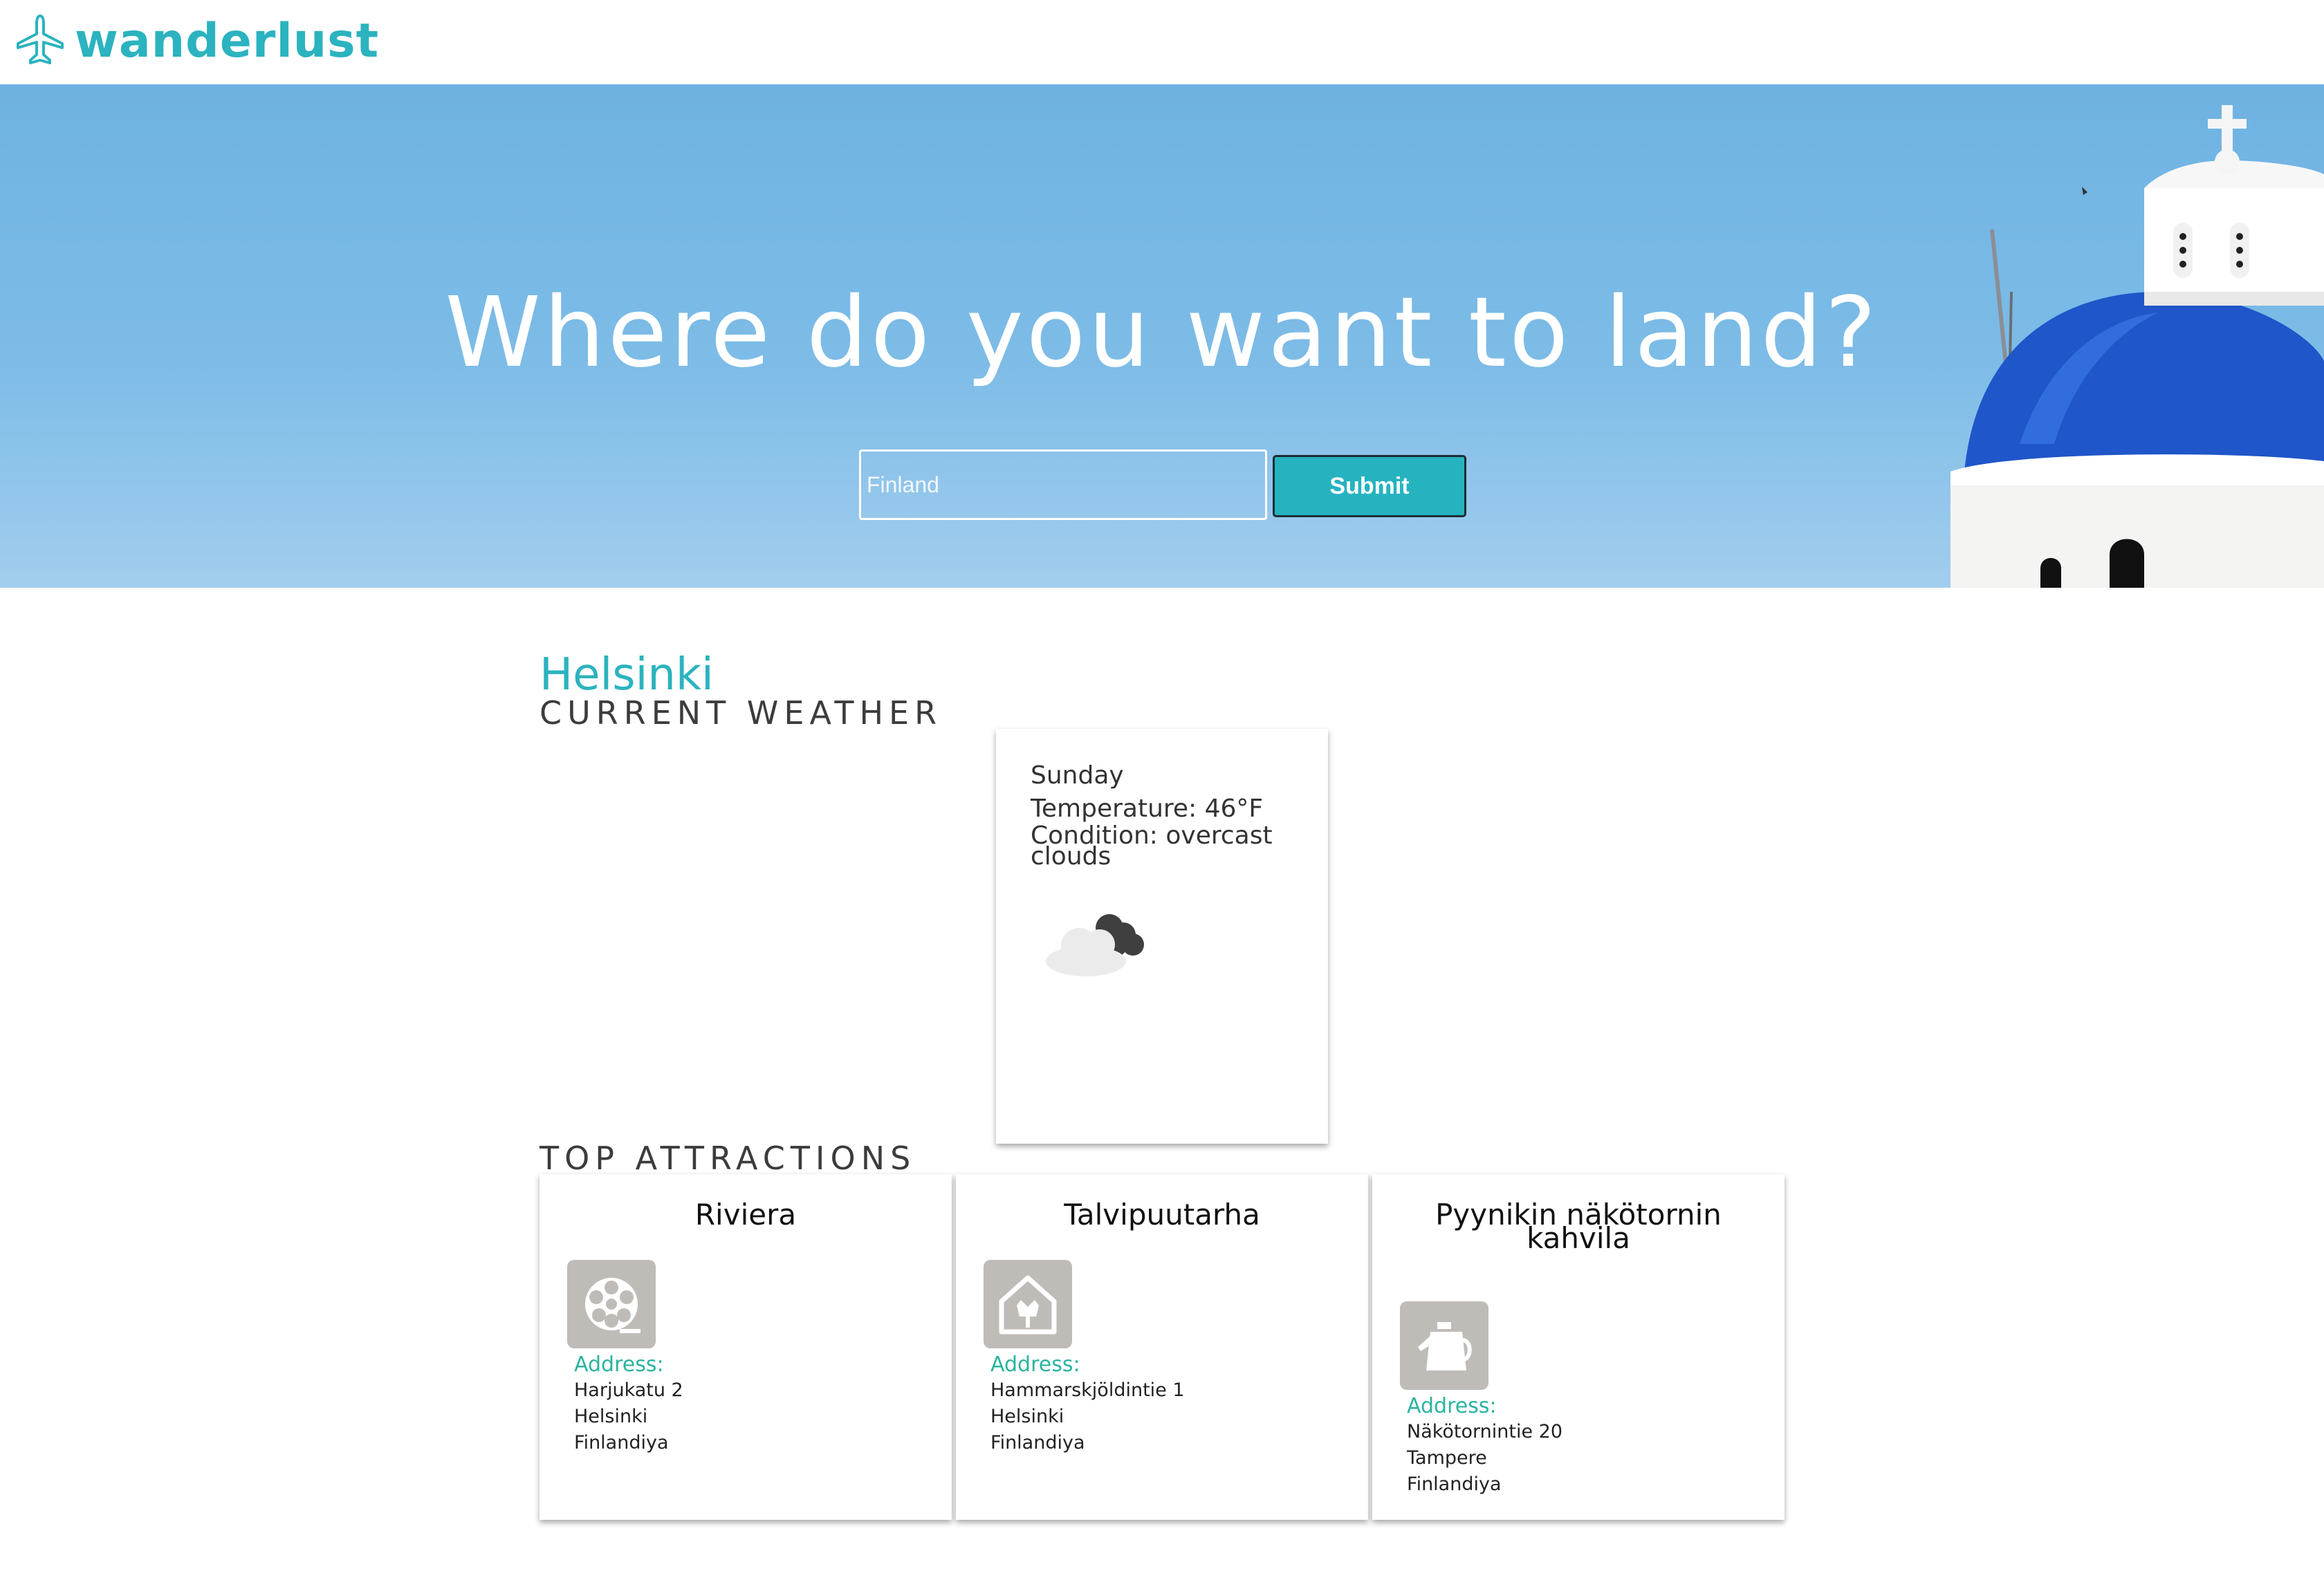 This screenshot has width=2324, height=1589. I want to click on greenhouse-flower-icon, so click(1028, 1304).